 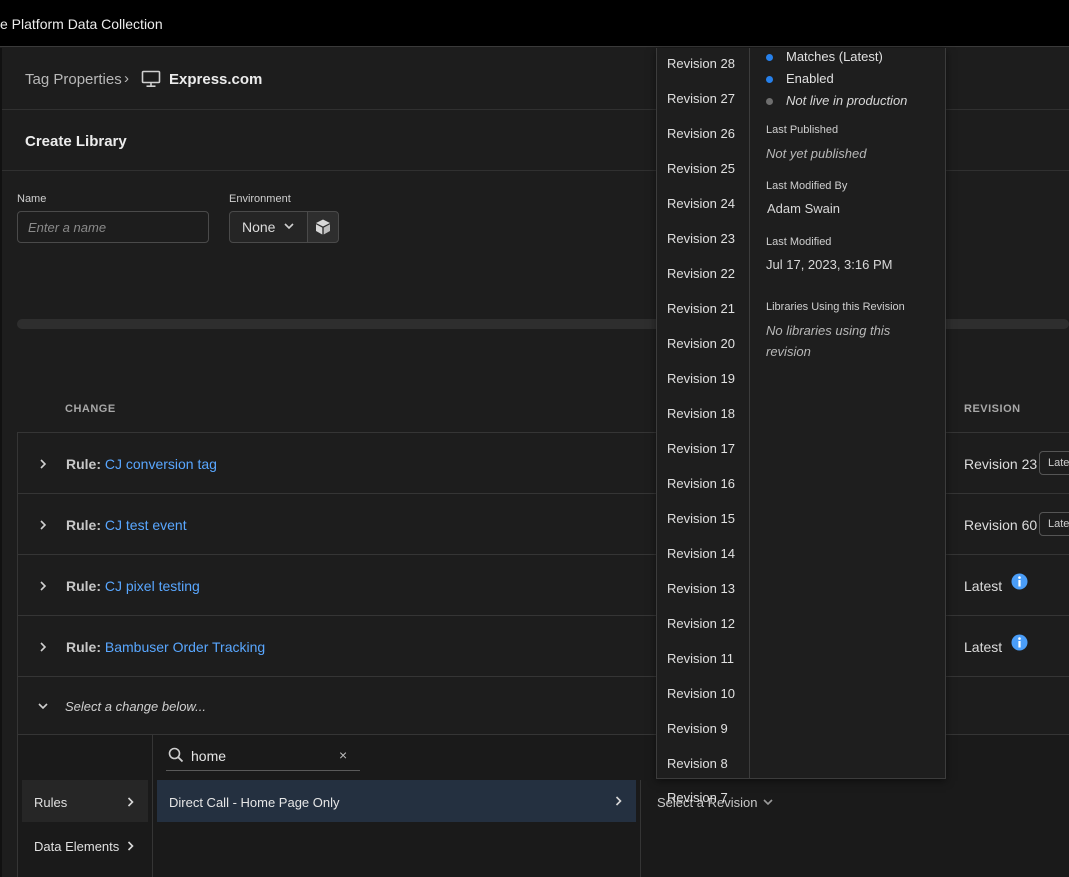 What do you see at coordinates (151, 79) in the screenshot?
I see `monitor-icon` at bounding box center [151, 79].